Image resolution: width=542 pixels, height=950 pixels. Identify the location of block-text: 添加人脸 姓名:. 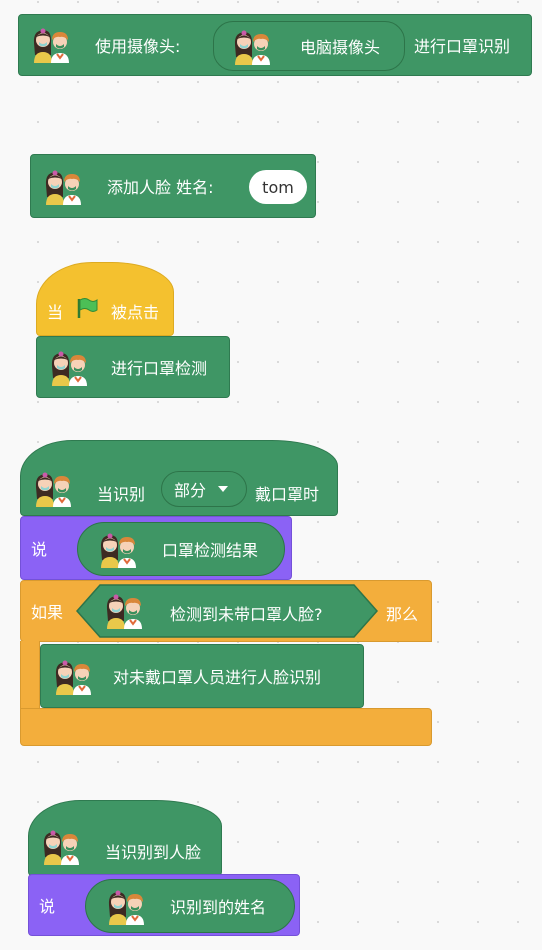
(160, 187).